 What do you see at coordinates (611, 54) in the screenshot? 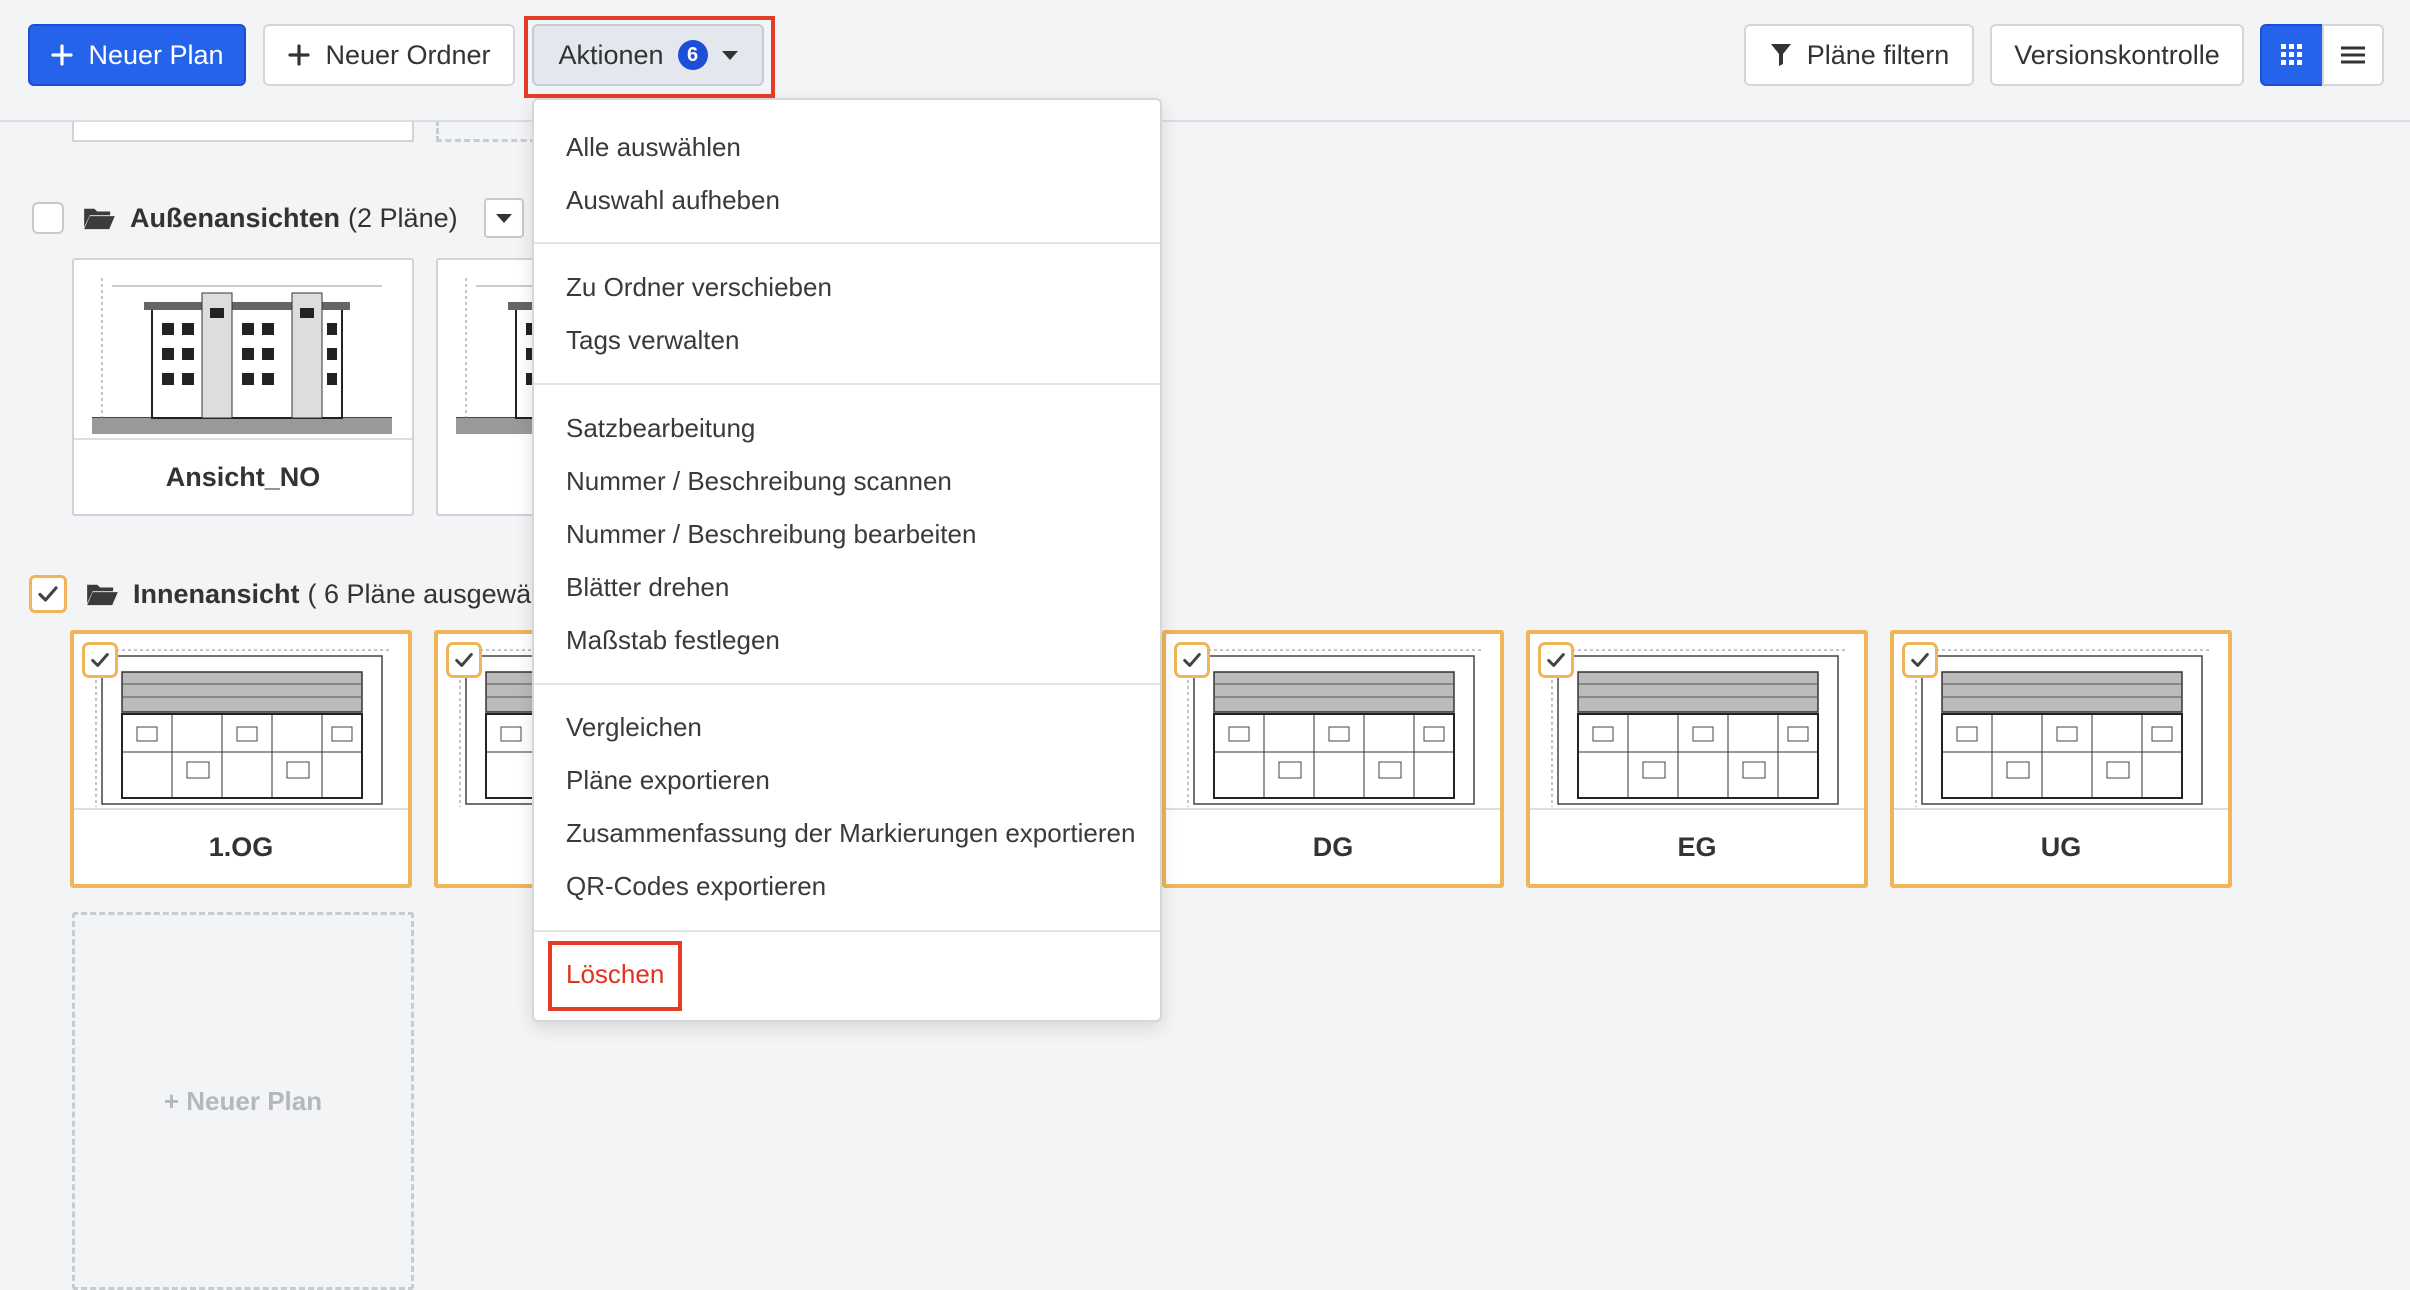
I see `actions-label: Aktionen` at bounding box center [611, 54].